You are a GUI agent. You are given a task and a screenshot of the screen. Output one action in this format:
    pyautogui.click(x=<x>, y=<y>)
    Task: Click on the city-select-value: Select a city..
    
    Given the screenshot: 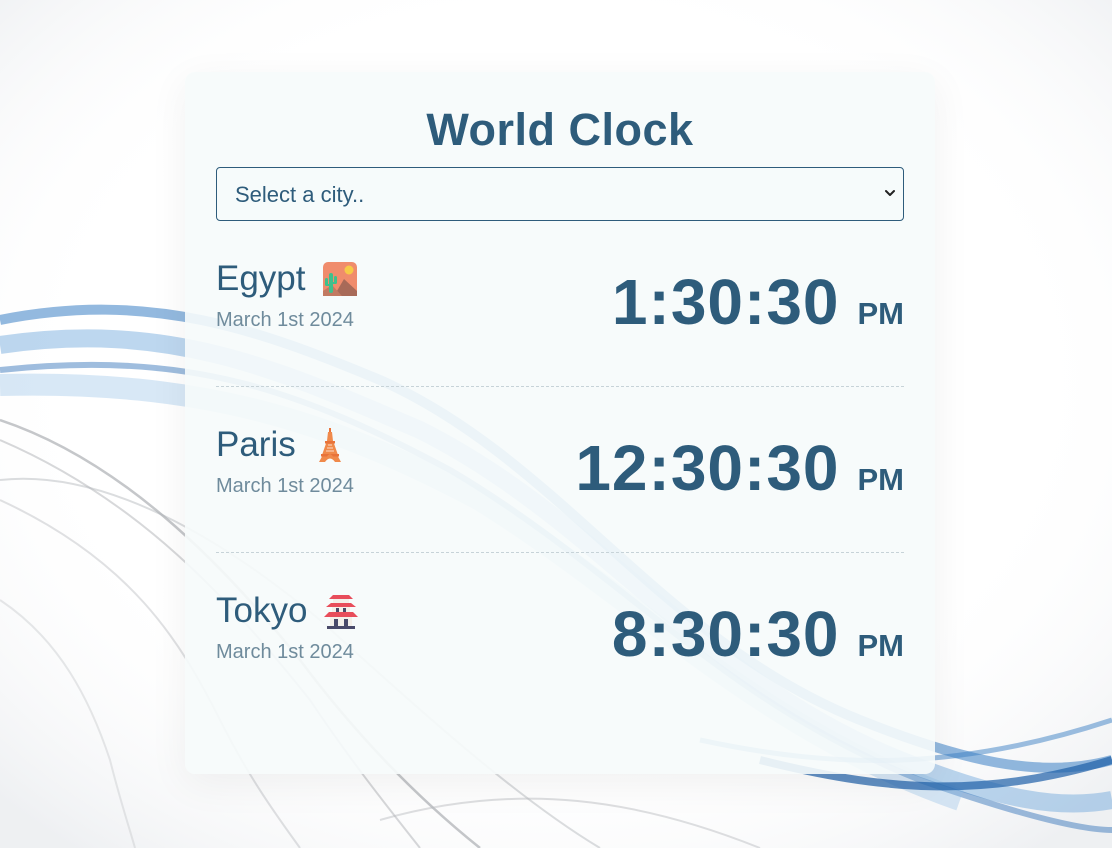 What is the action you would take?
    pyautogui.click(x=300, y=194)
    